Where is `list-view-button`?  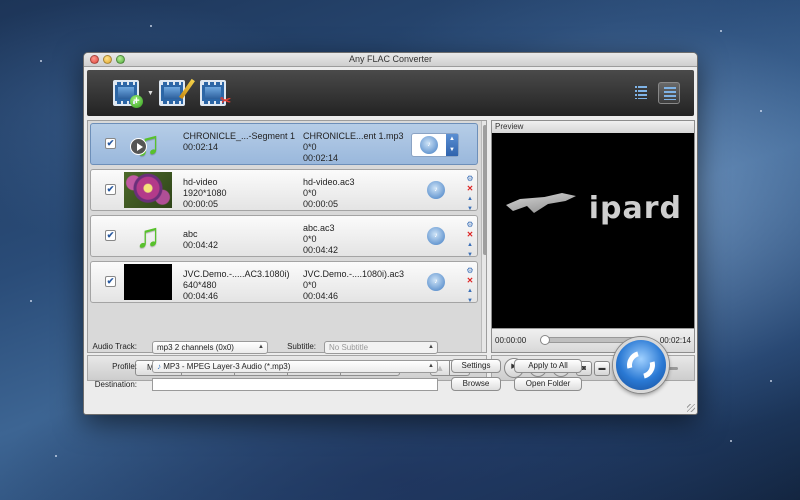
list-view-button is located at coordinates (641, 93).